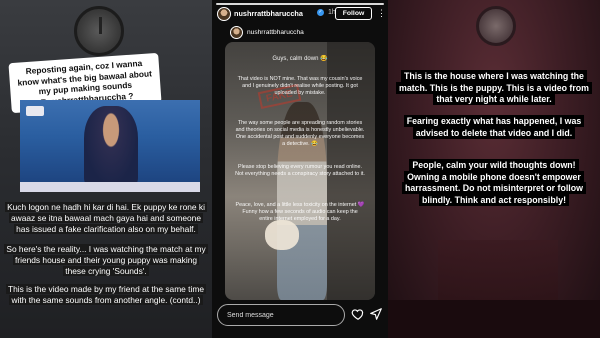  What do you see at coordinates (358, 314) in the screenshot?
I see `heart-icon` at bounding box center [358, 314].